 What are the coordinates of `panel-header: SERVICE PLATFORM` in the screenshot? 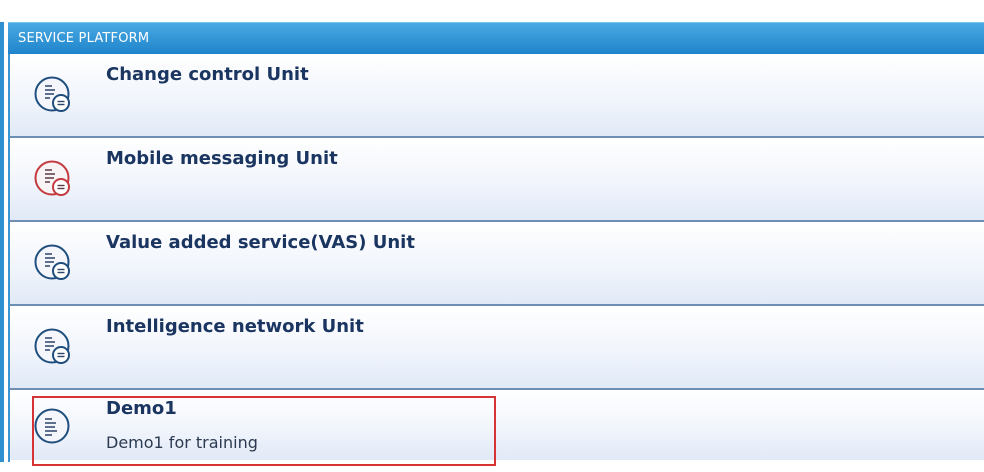 It's located at (496, 38).